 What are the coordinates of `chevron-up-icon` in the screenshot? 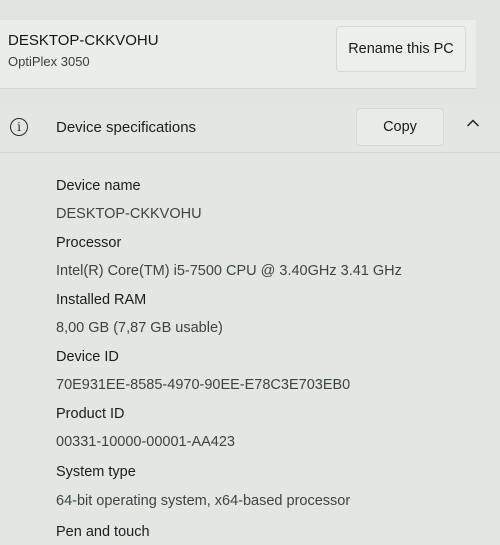 It's located at (473, 123).